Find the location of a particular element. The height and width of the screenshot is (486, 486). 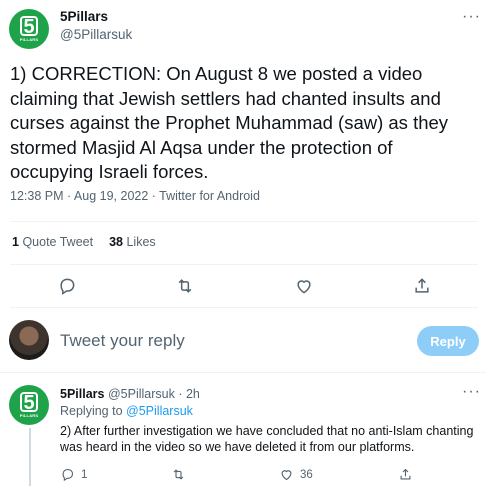

tweet-stats: 1 Quote Tweet 38 Likes is located at coordinates (84, 242).